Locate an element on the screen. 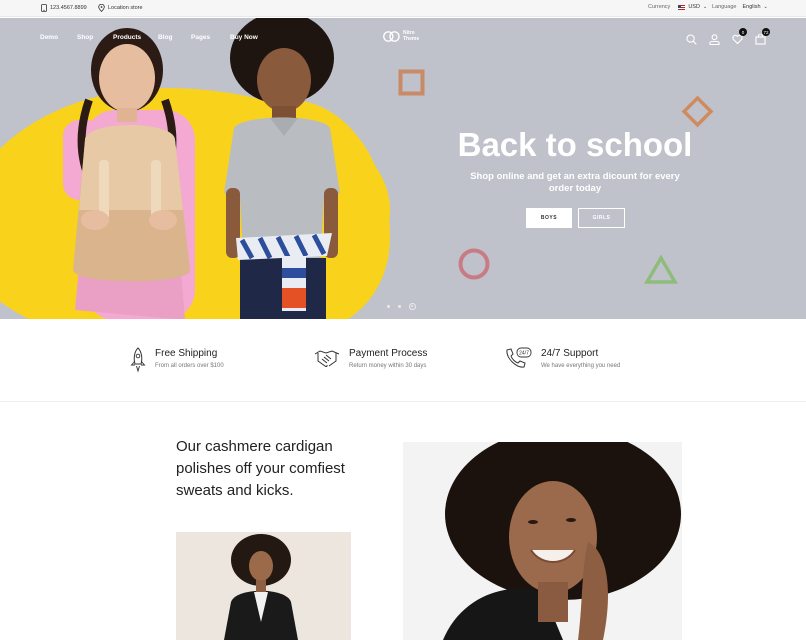  svg-text: 24/7 is located at coordinates (524, 354).